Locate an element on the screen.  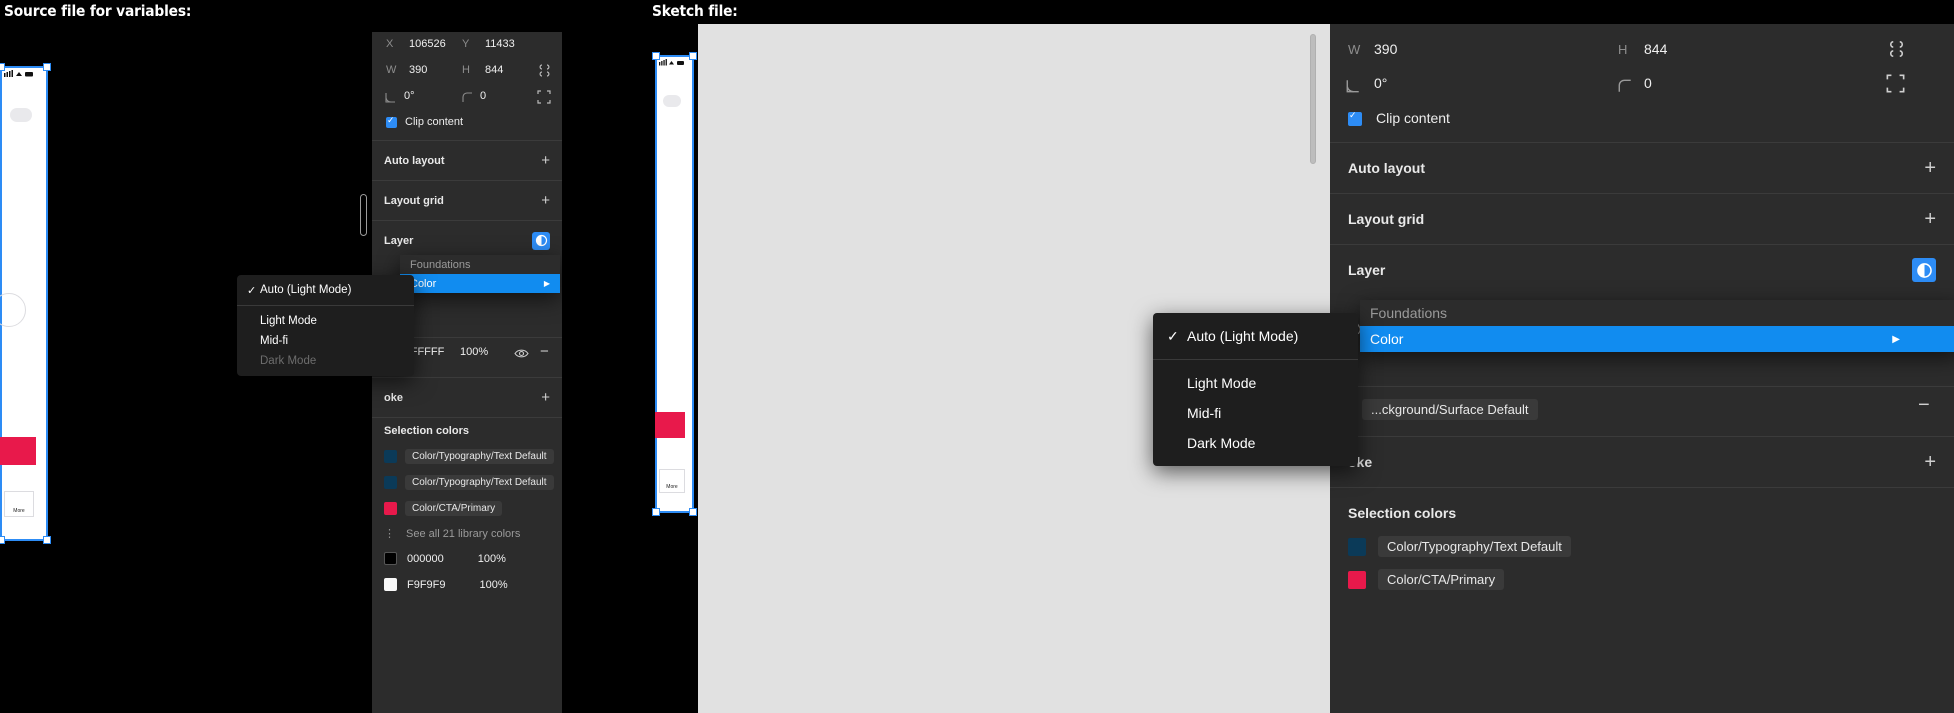
canvas-scrollbar-right is located at coordinates (1313, 99).